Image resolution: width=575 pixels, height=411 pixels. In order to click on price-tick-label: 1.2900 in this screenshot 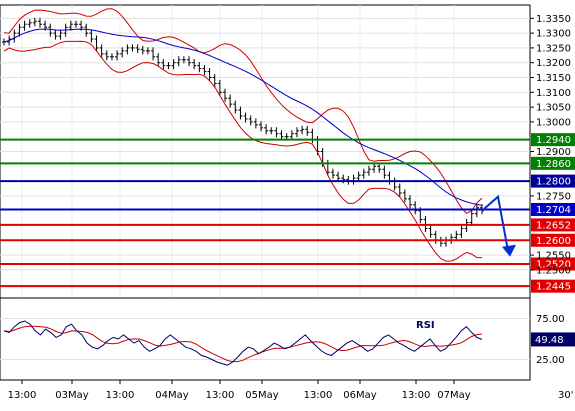, I will do `click(553, 152)`.